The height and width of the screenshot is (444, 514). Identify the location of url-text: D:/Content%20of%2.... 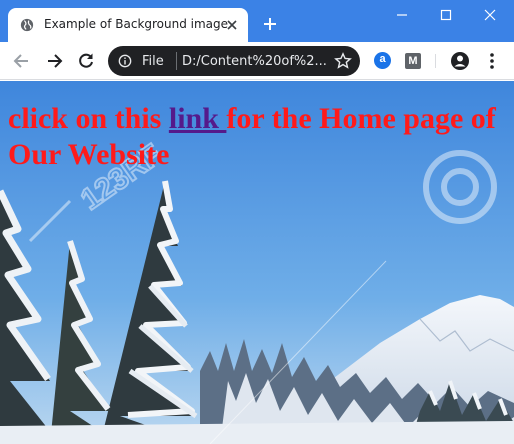
(254, 61).